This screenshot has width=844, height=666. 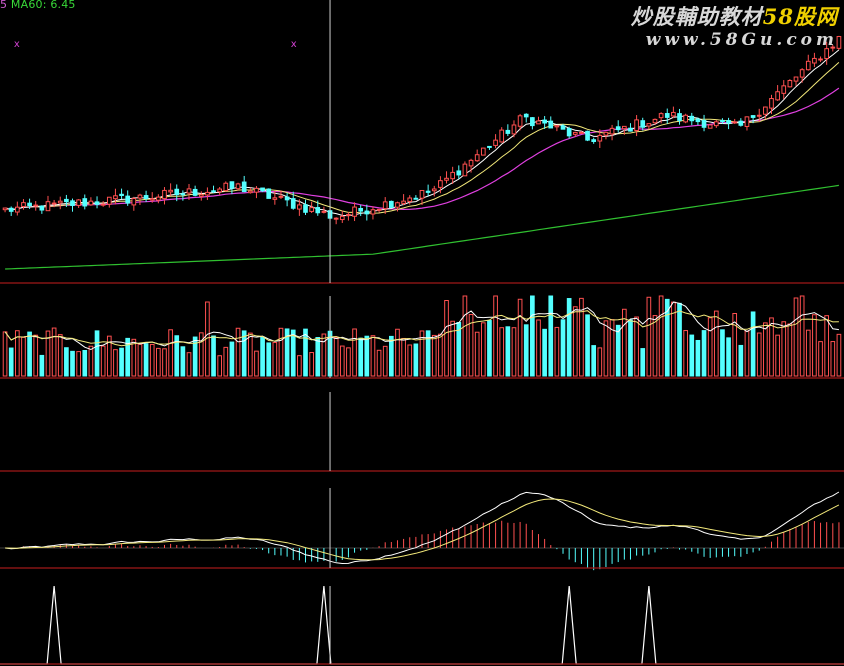 I want to click on x-marker: x, so click(x=17, y=44).